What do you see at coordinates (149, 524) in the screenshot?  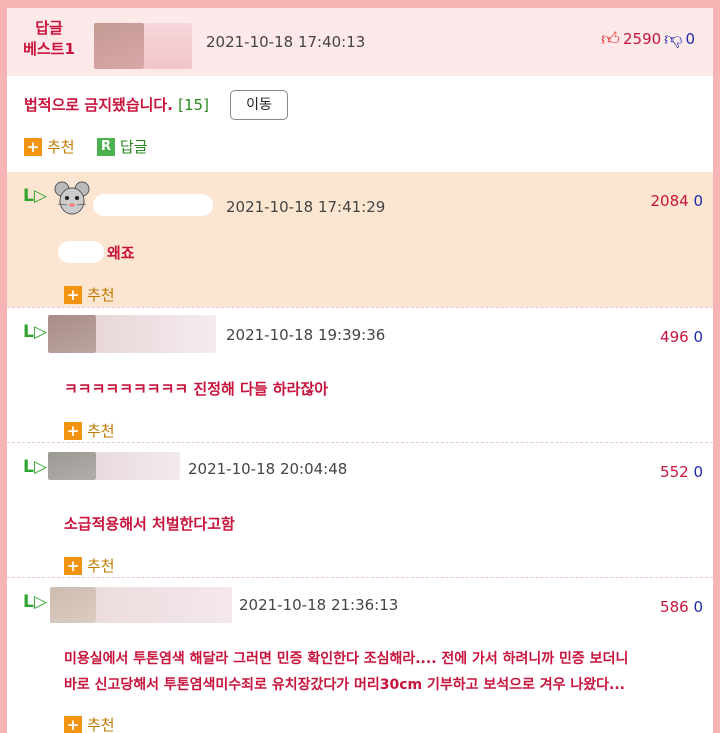 I see `reply-text: 소급적용해서 처벌한다고함` at bounding box center [149, 524].